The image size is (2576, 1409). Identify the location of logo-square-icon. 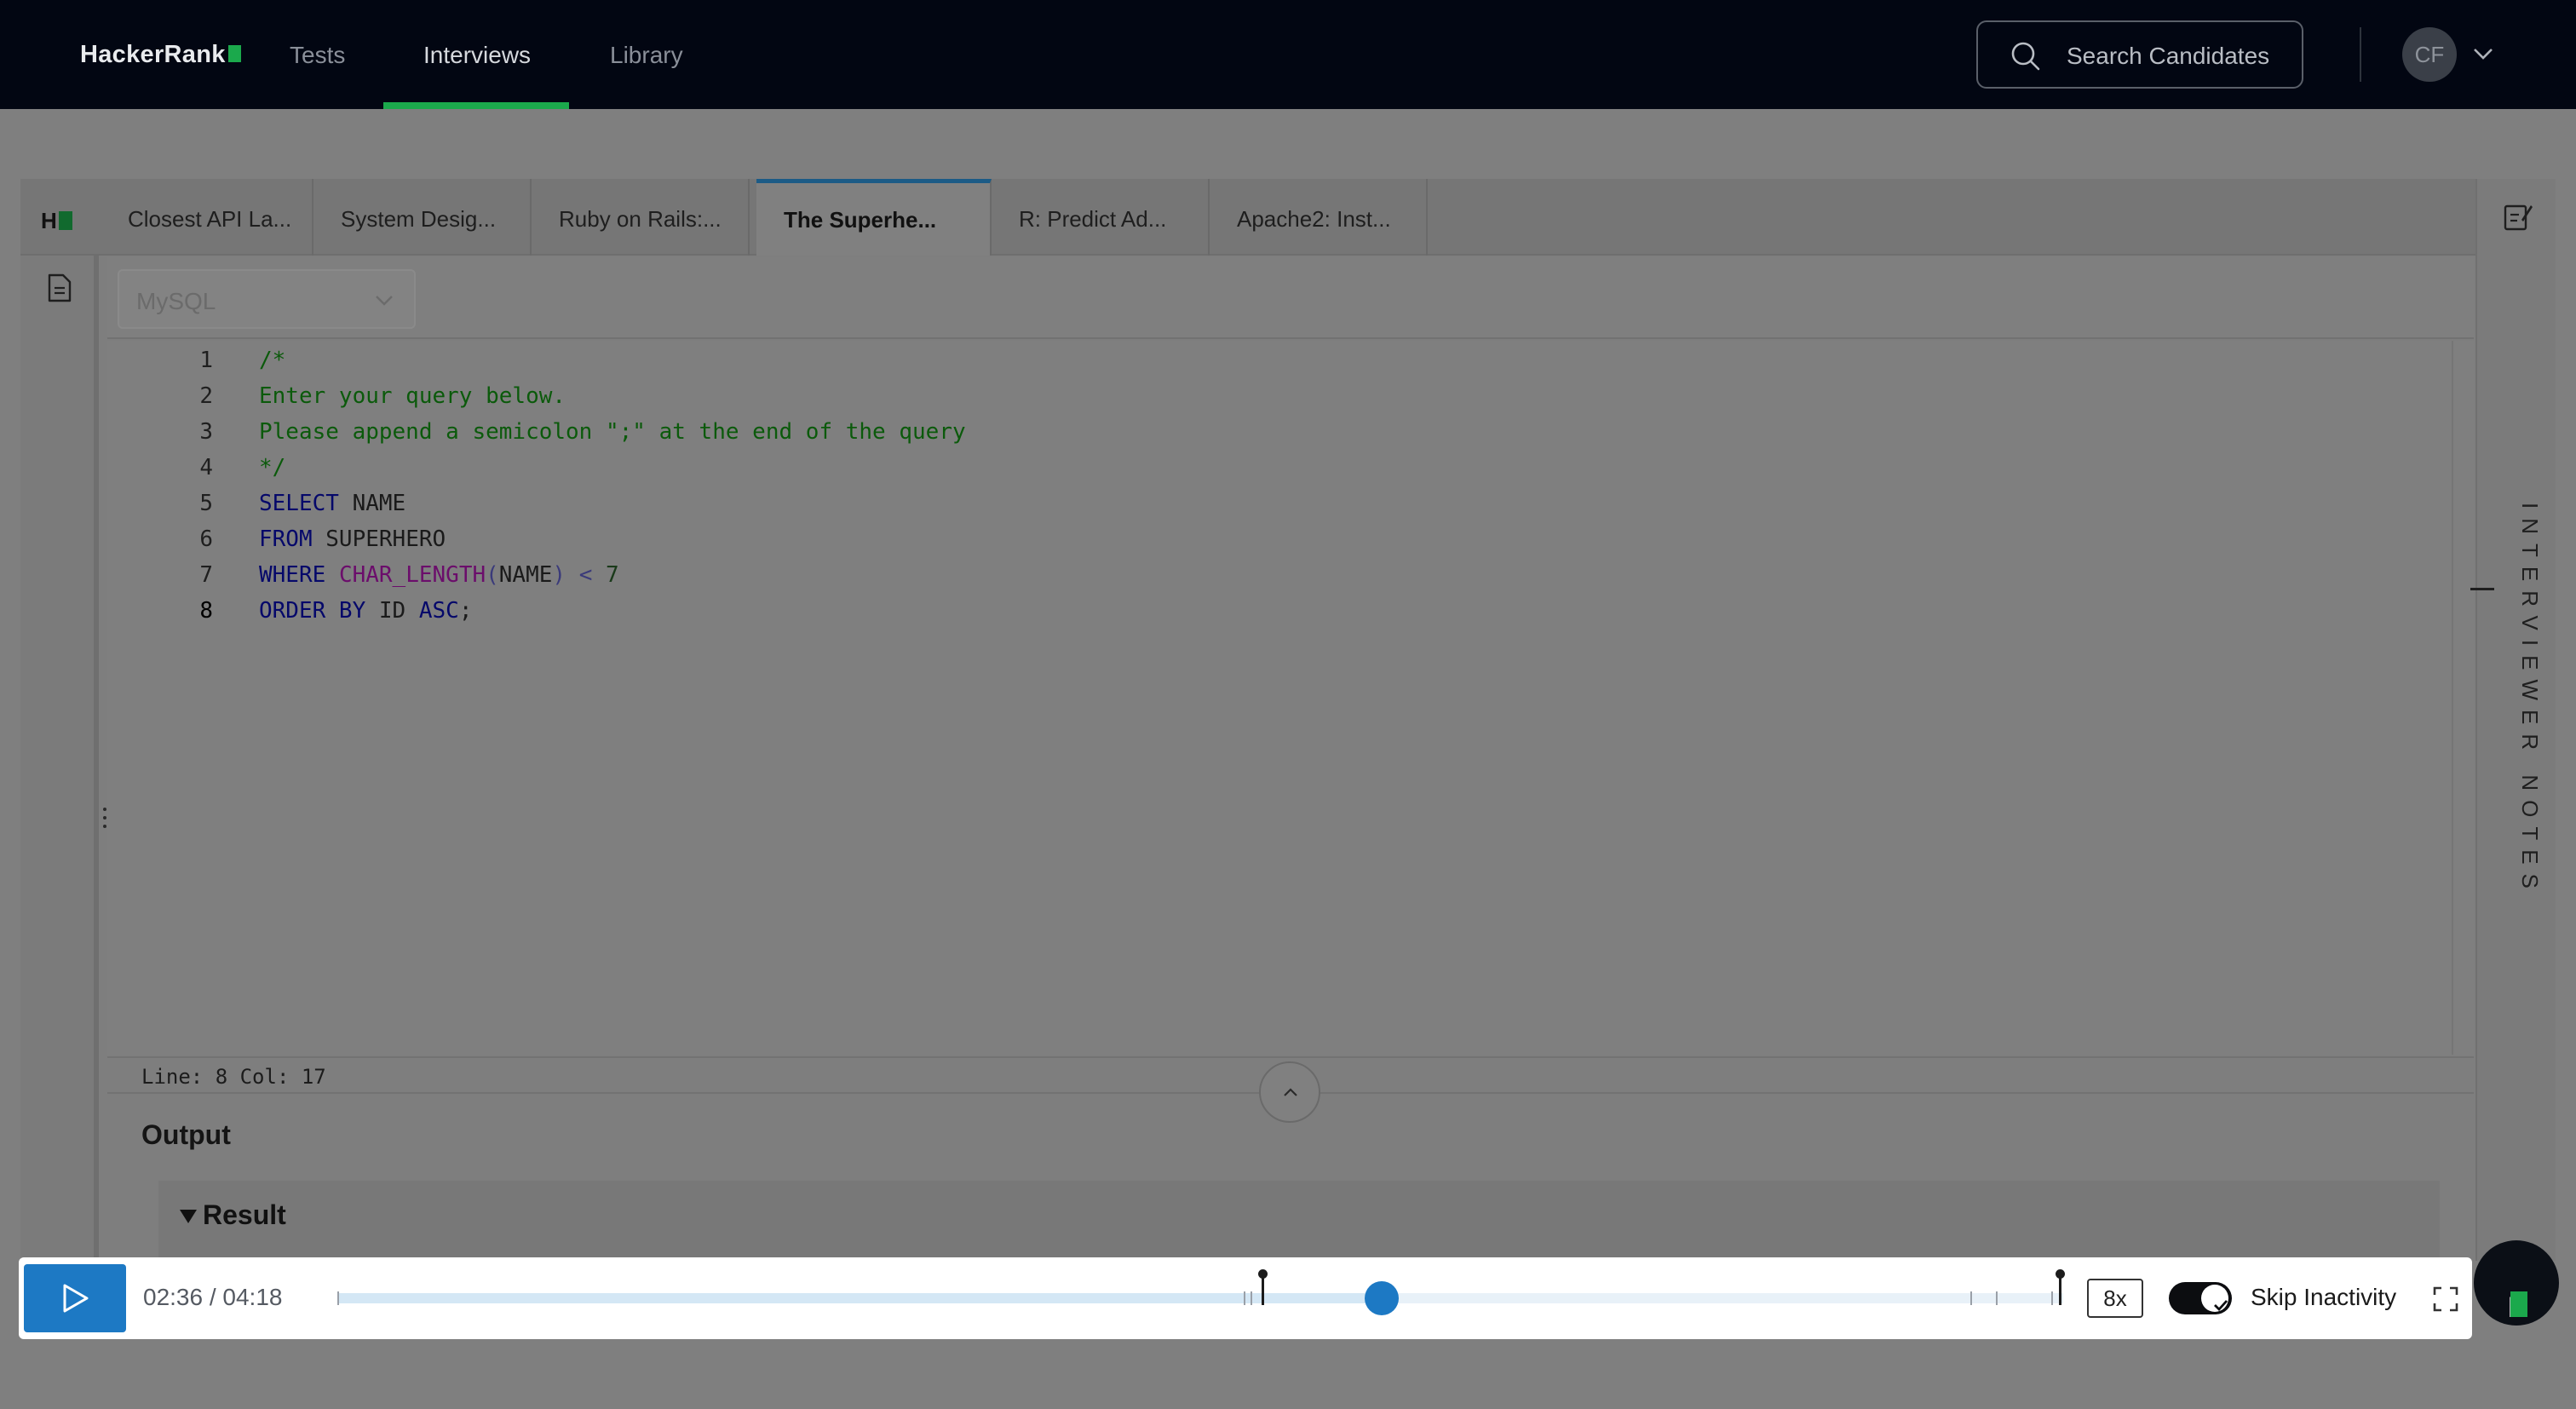
(234, 53).